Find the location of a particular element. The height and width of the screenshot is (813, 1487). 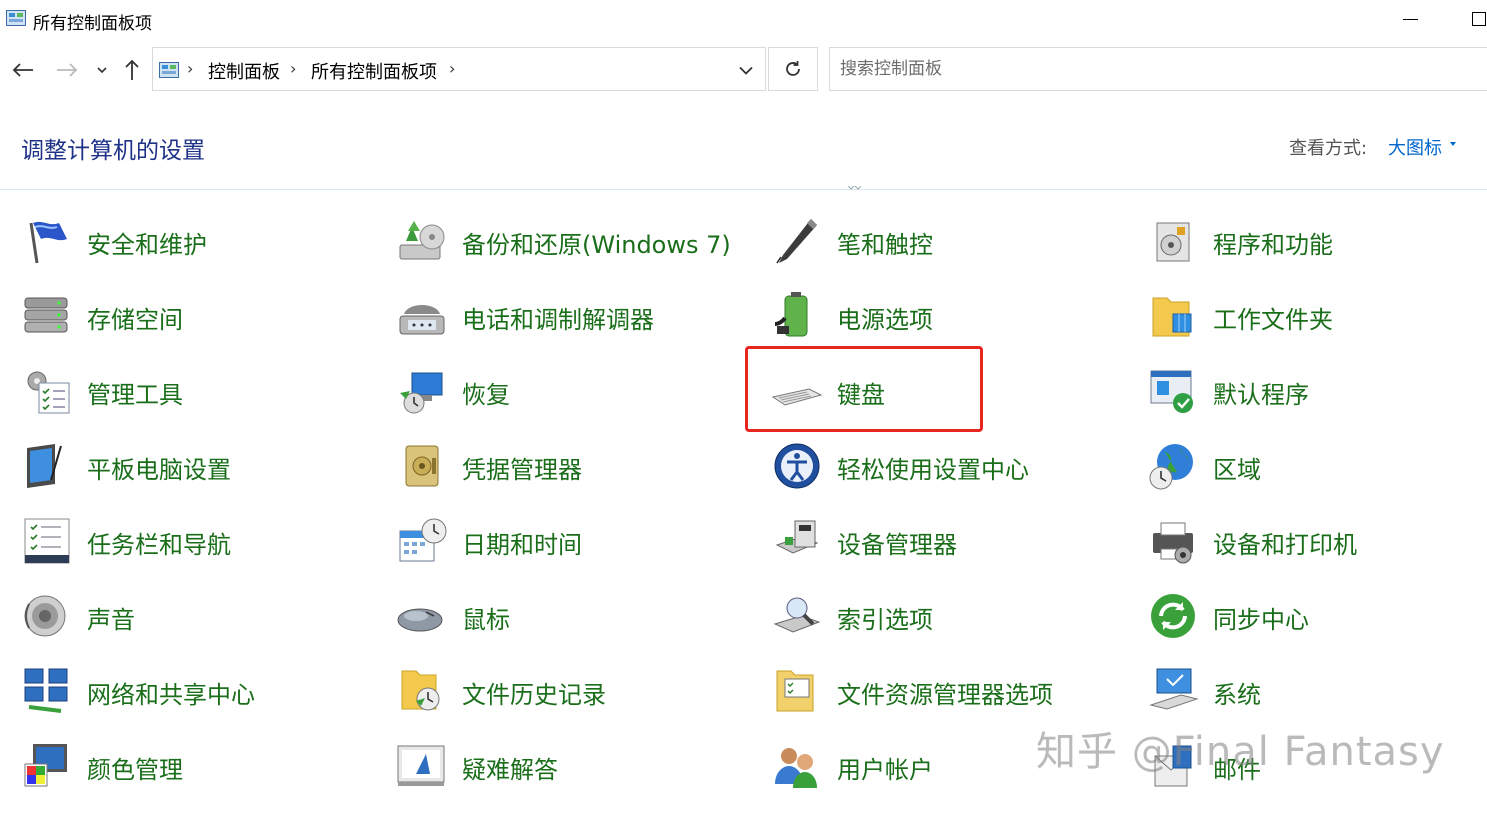

item-label: 安全和维护 is located at coordinates (147, 242).